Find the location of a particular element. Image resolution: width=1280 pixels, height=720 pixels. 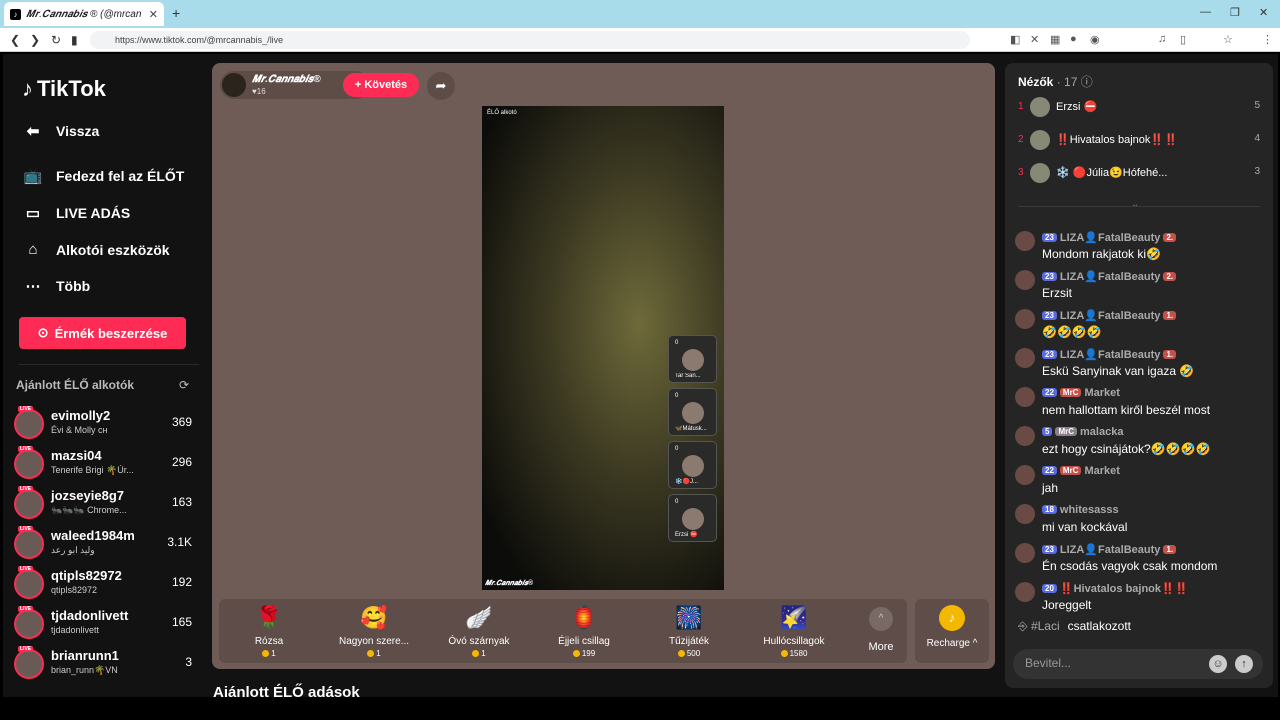

rank-badge: 2. is located at coordinates (1170, 276).